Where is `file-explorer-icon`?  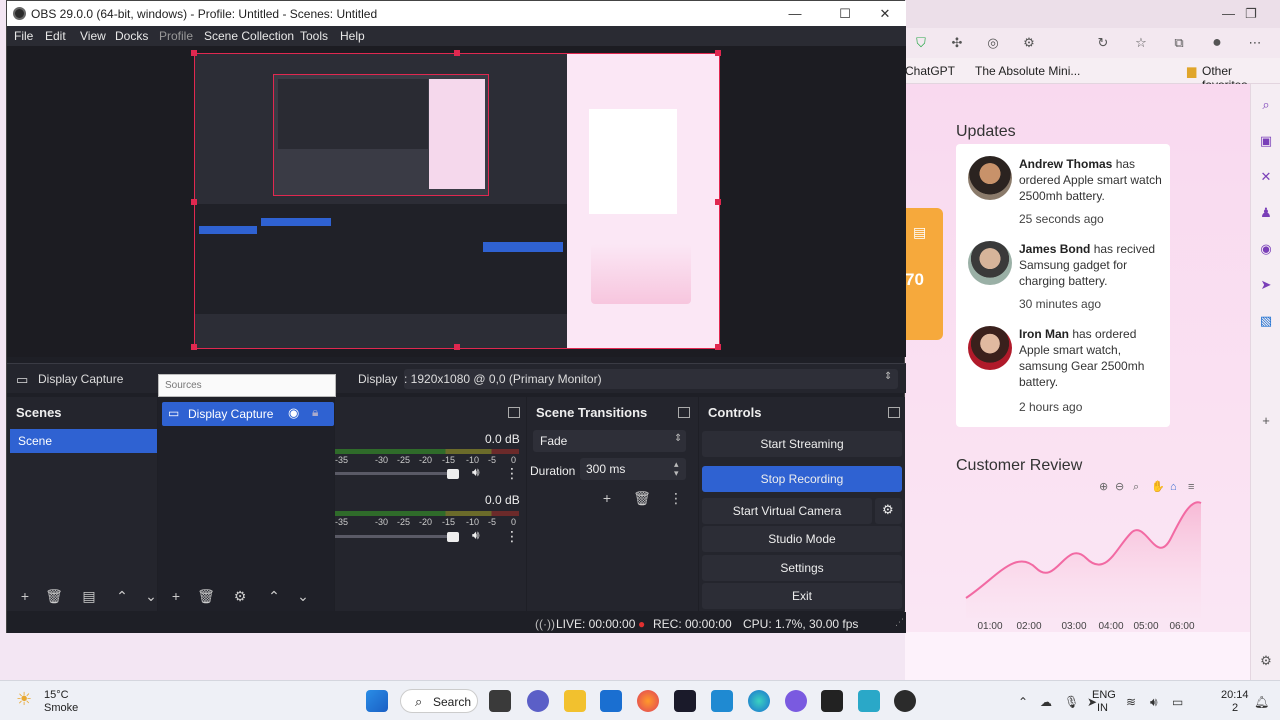 file-explorer-icon is located at coordinates (575, 701).